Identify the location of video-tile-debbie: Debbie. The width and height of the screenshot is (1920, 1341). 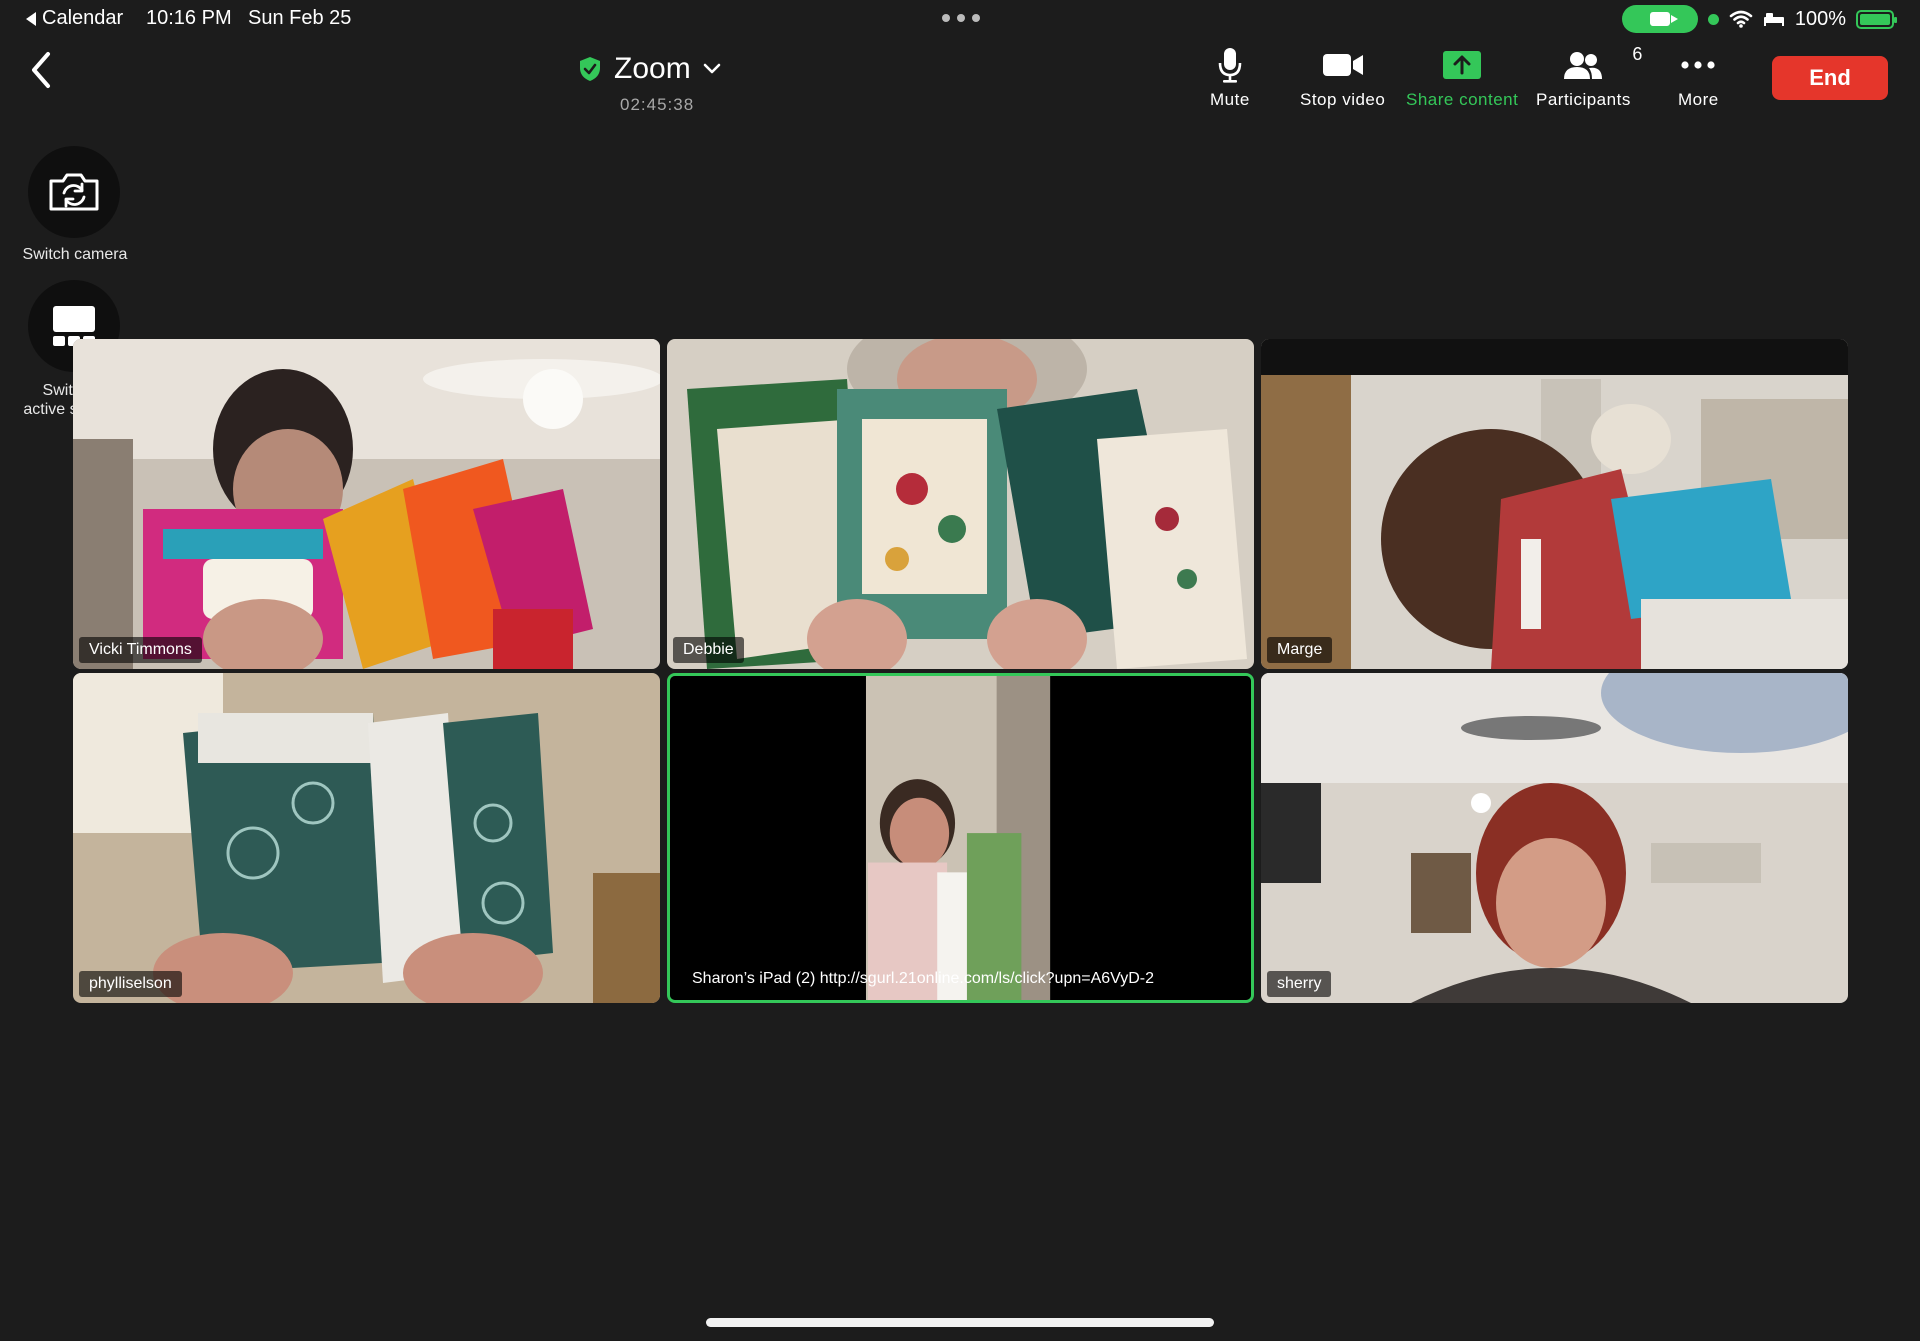
(960, 504).